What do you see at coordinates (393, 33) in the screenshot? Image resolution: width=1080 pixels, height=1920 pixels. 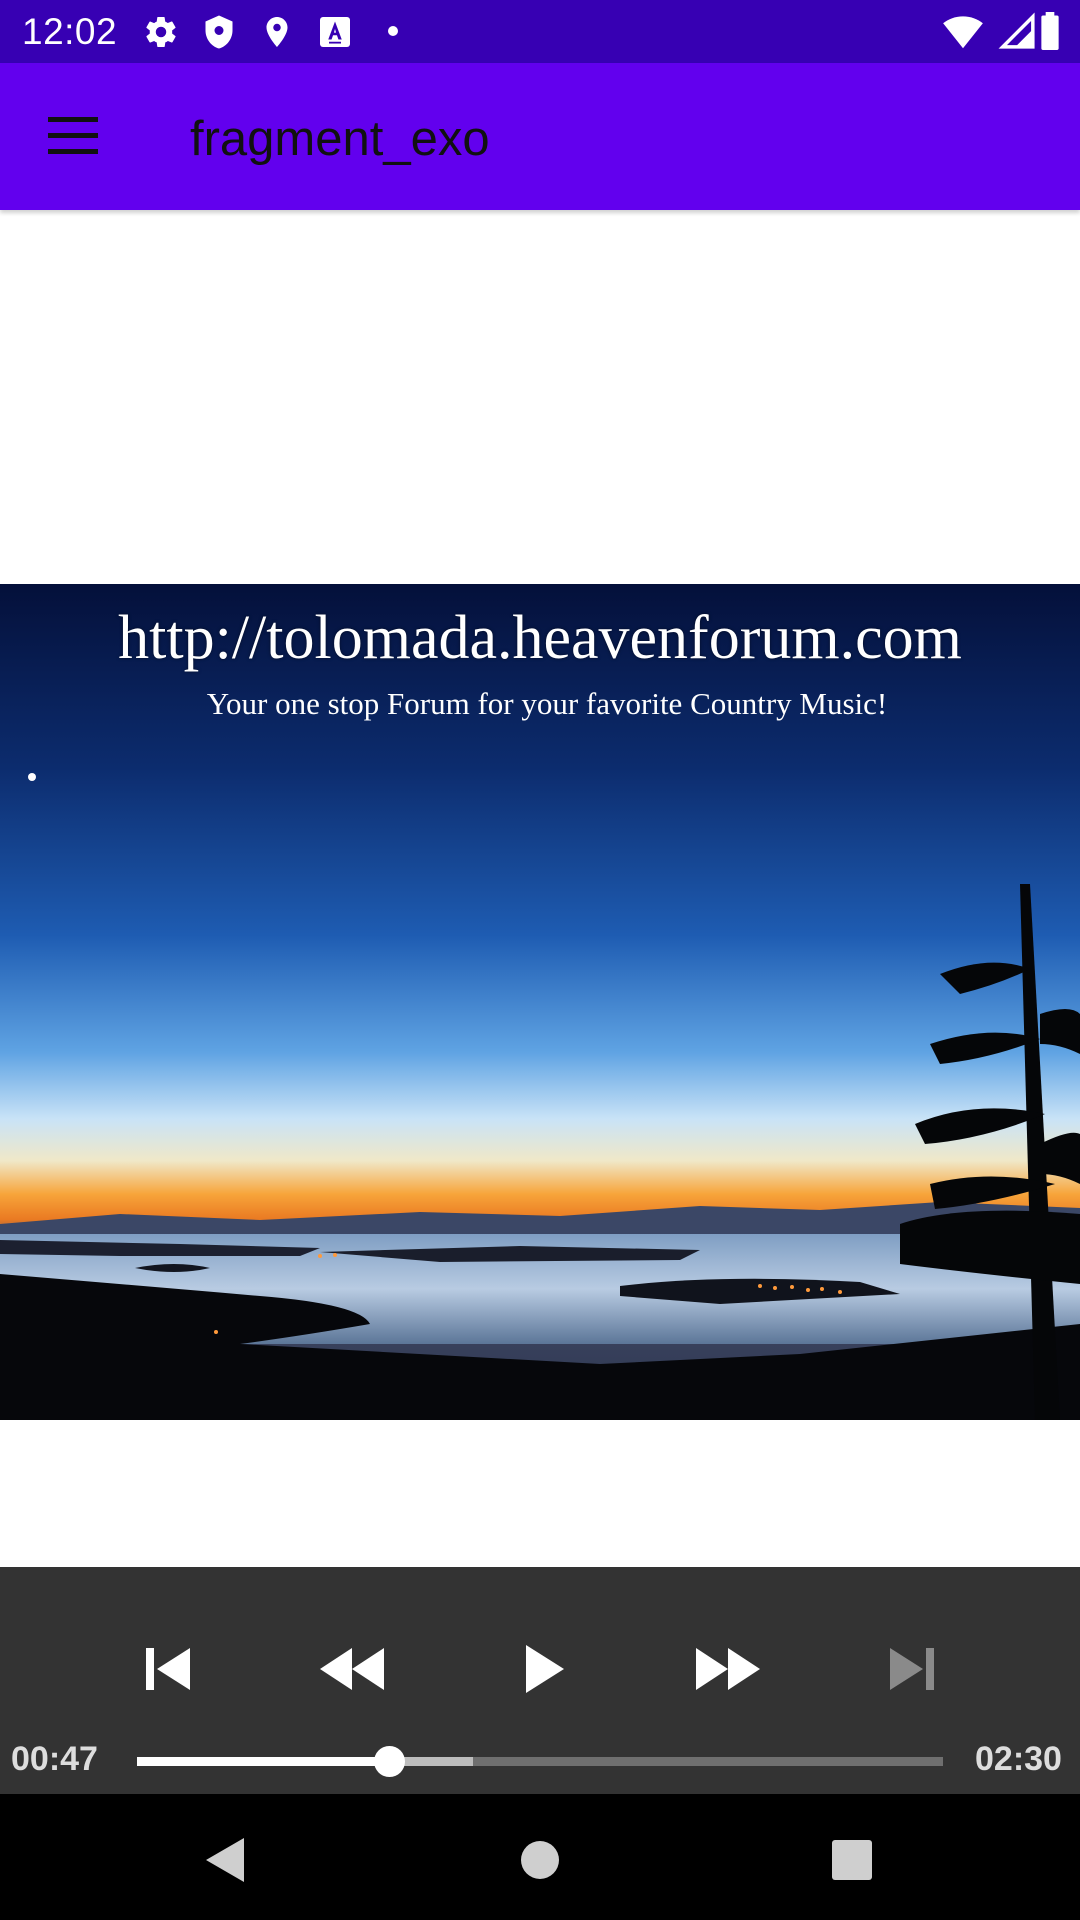 I see `dot-icon` at bounding box center [393, 33].